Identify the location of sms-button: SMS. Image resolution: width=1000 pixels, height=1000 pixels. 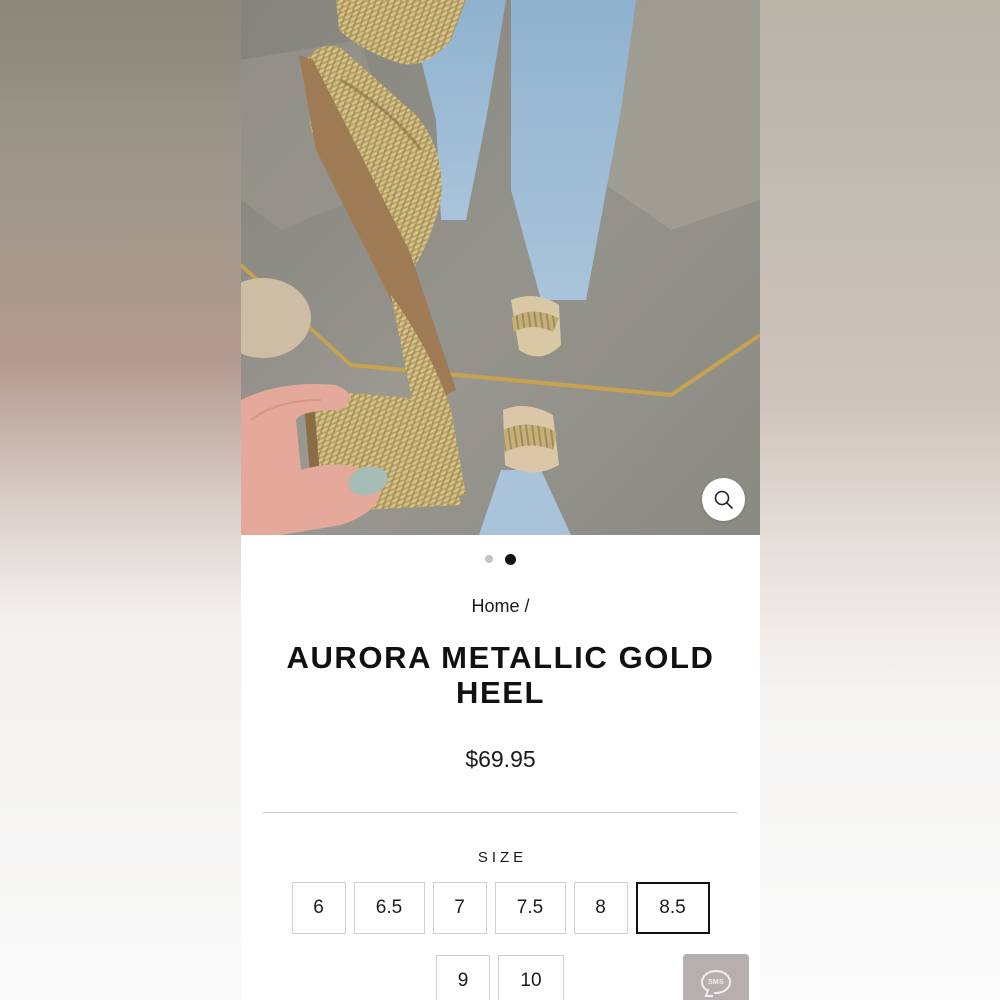
(716, 977).